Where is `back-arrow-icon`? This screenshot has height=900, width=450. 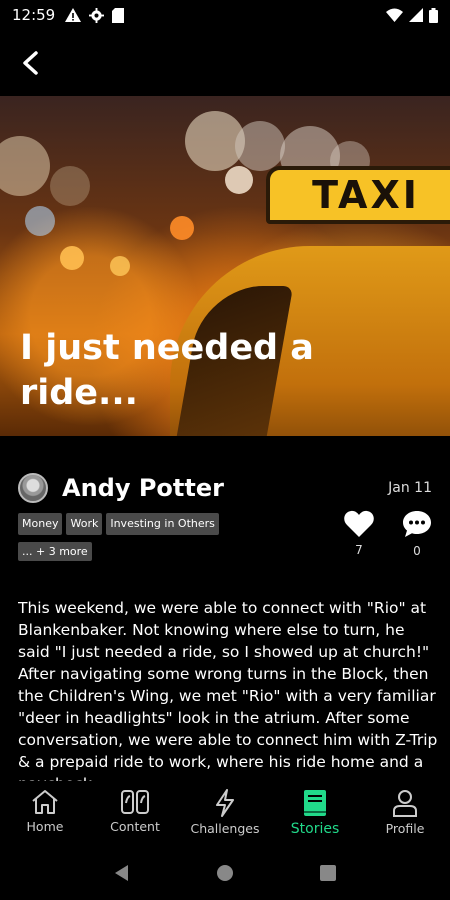 back-arrow-icon is located at coordinates (30, 63).